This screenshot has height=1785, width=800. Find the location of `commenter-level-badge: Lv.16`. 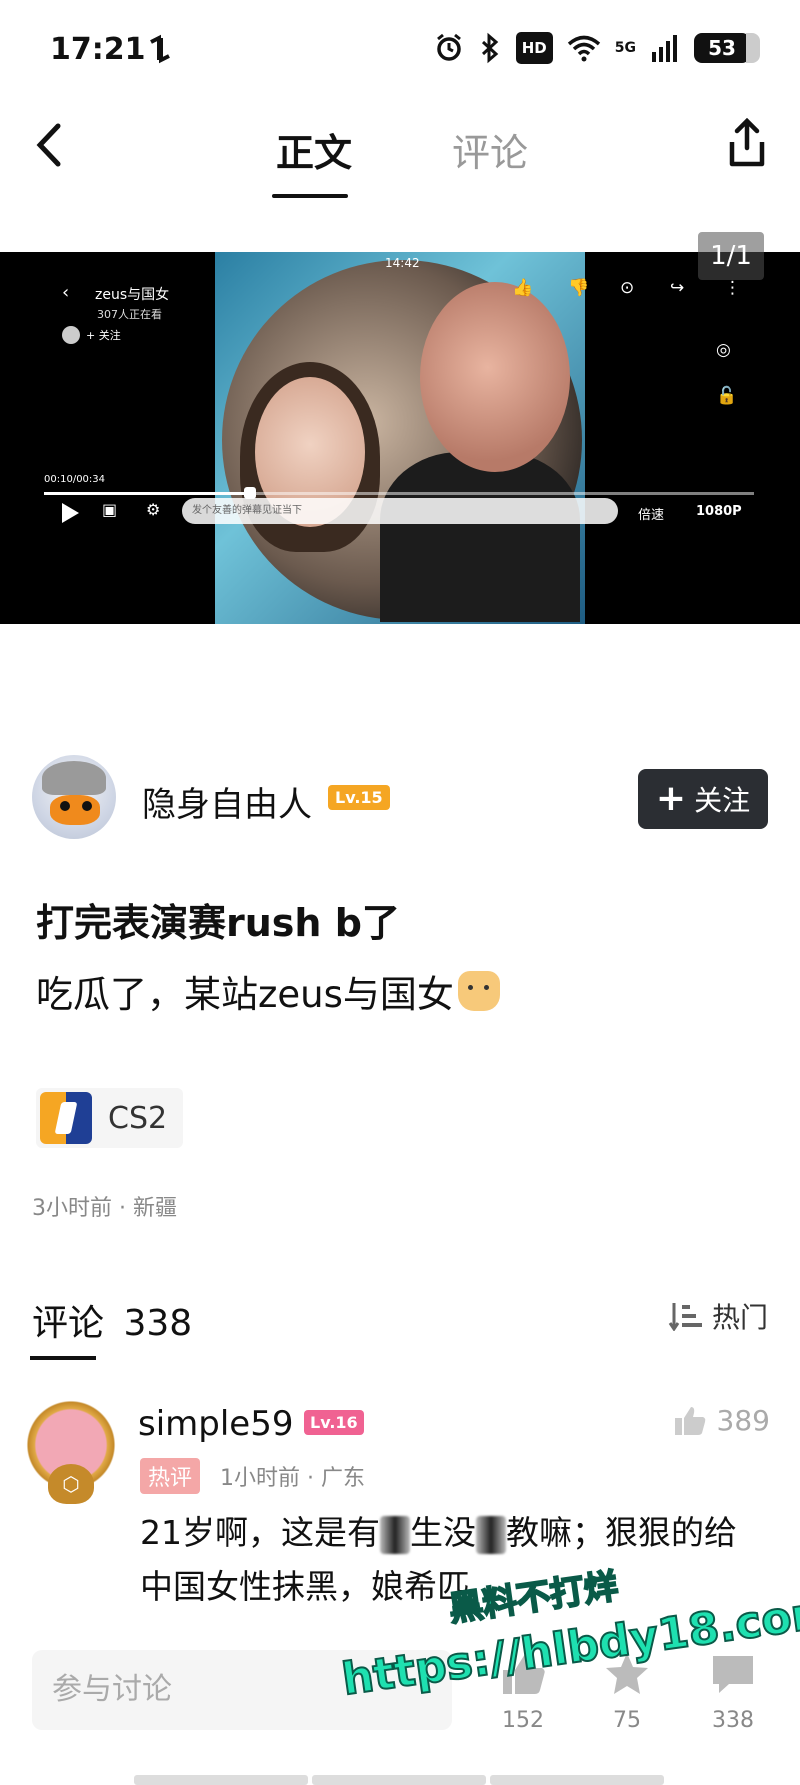

commenter-level-badge: Lv.16 is located at coordinates (334, 1422).